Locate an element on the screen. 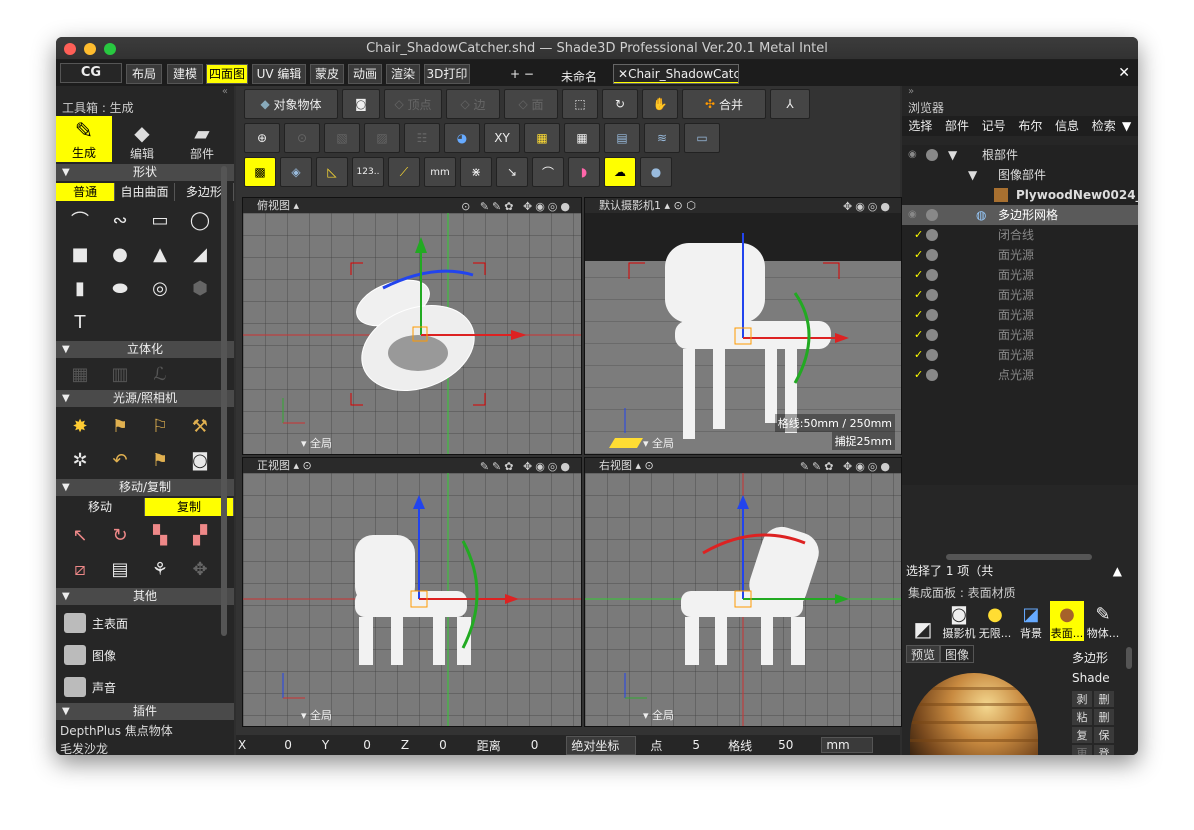 The image size is (1194, 830). camera-icon: ◙ is located at coordinates (200, 460).